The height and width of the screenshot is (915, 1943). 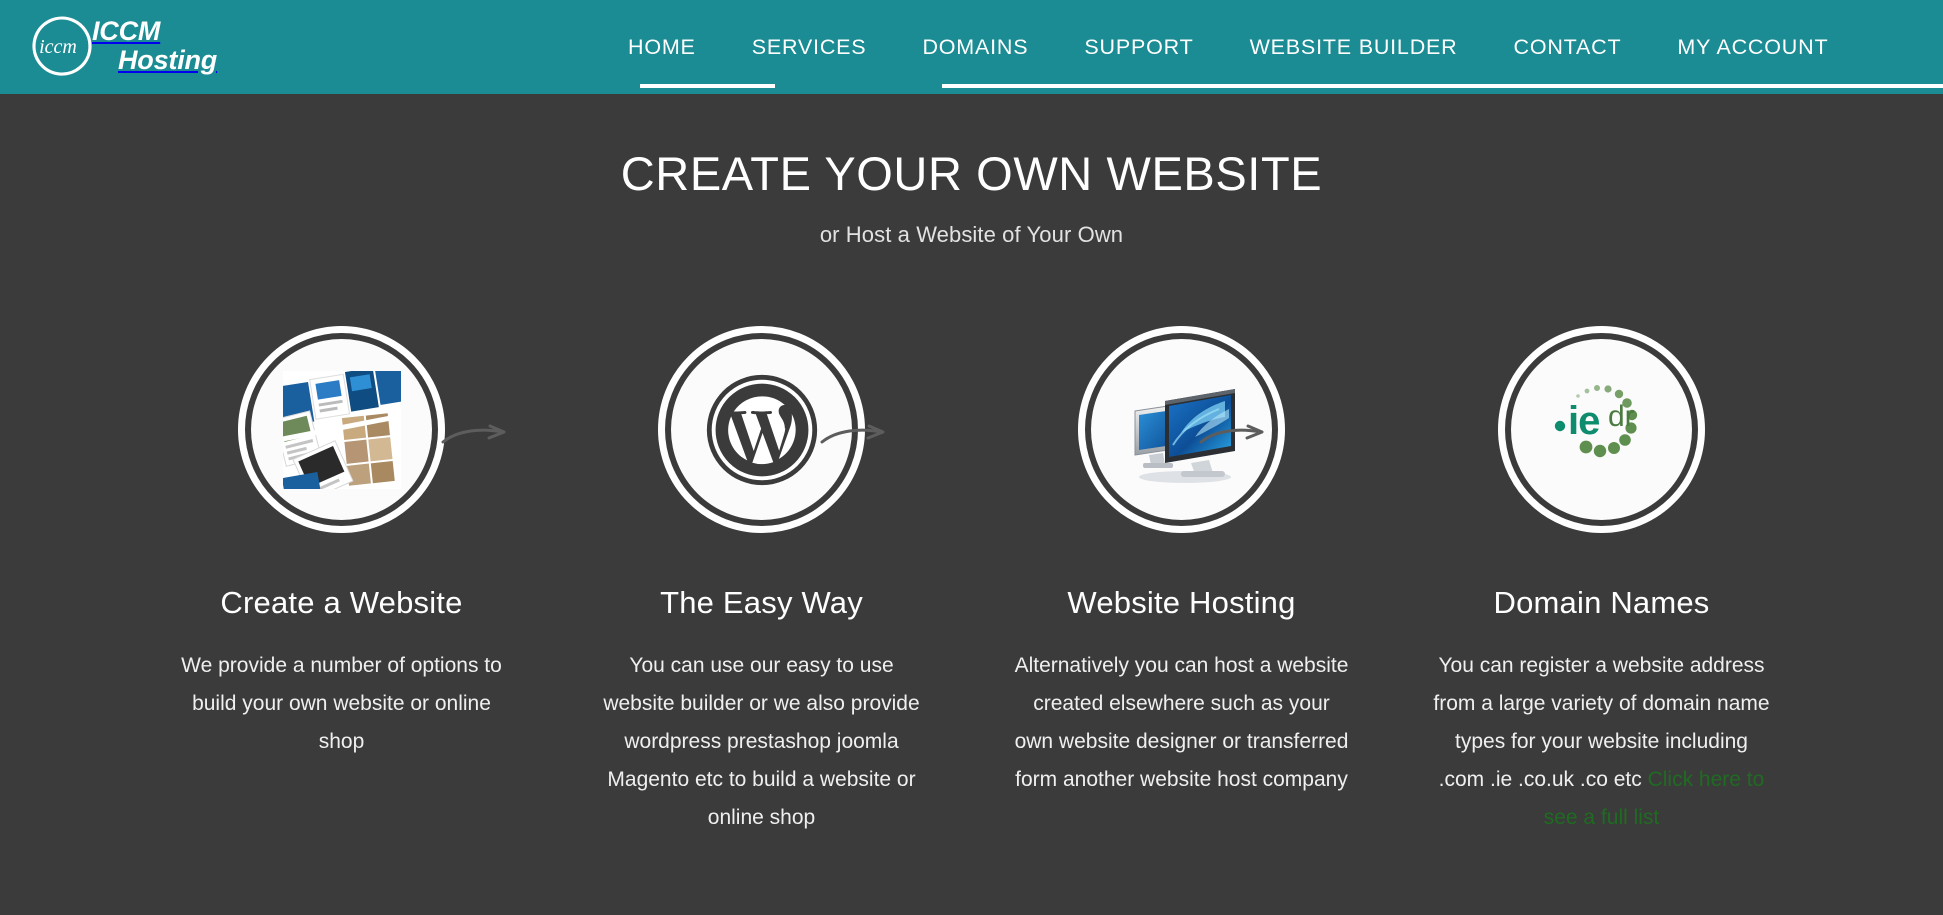 I want to click on nav-item-home: HOME, so click(x=662, y=47).